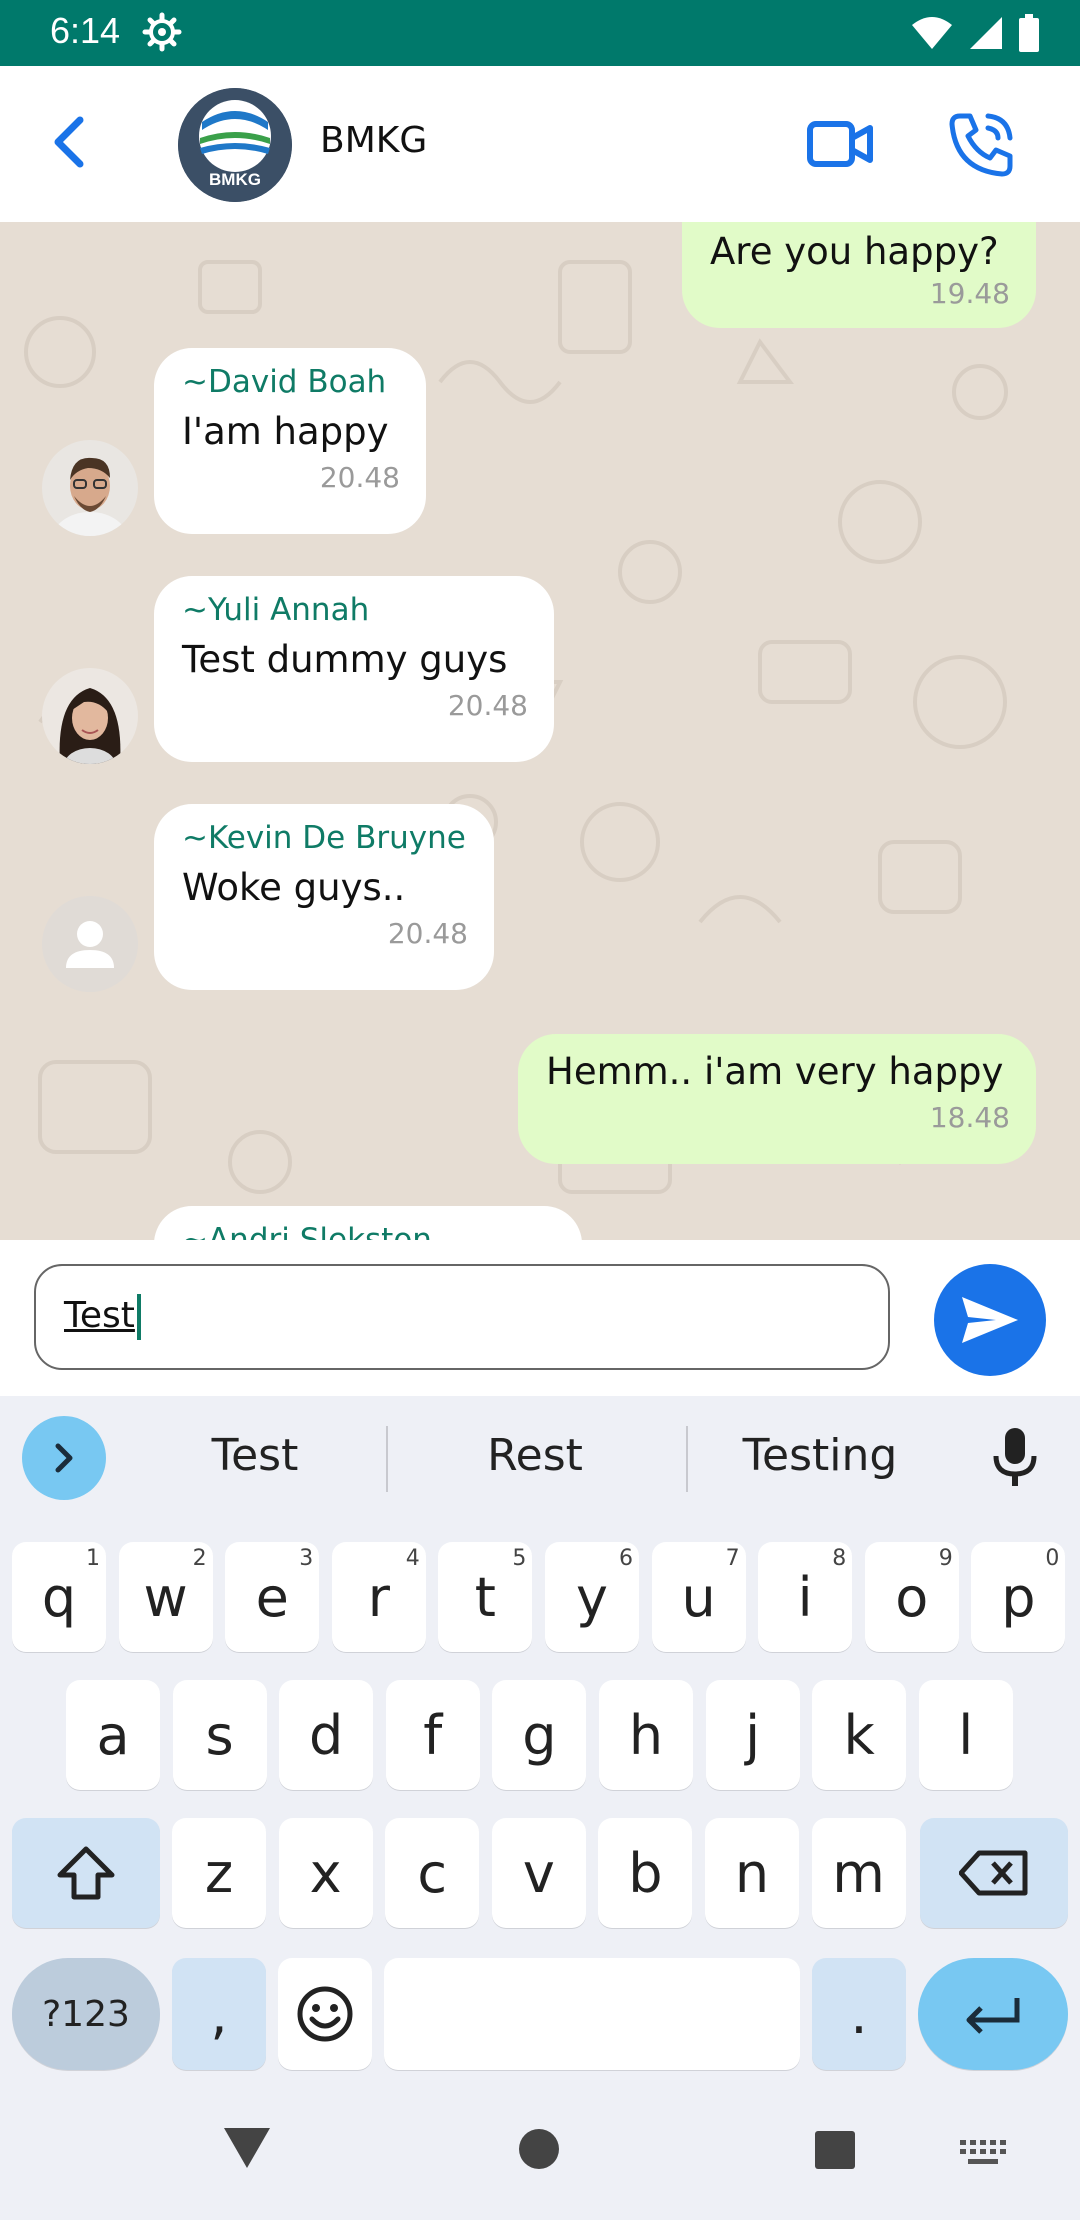 The height and width of the screenshot is (2220, 1080). I want to click on key-n: n, so click(752, 1873).